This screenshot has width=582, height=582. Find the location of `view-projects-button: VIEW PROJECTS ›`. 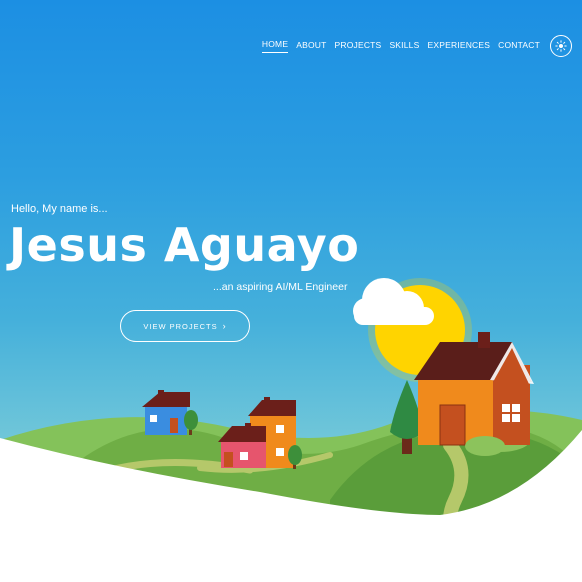

view-projects-button: VIEW PROJECTS › is located at coordinates (185, 326).